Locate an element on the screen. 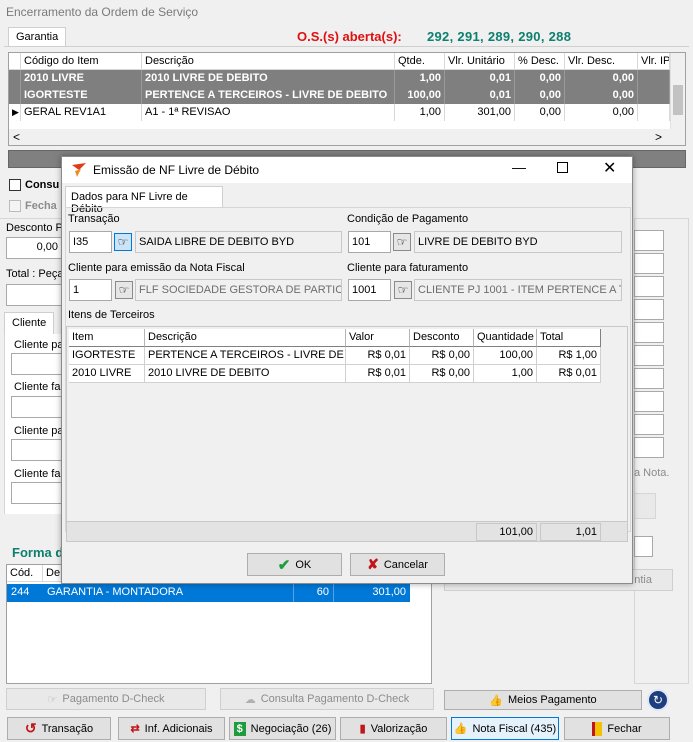  cell-vlr-unitario: 301,00 is located at coordinates (480, 112).